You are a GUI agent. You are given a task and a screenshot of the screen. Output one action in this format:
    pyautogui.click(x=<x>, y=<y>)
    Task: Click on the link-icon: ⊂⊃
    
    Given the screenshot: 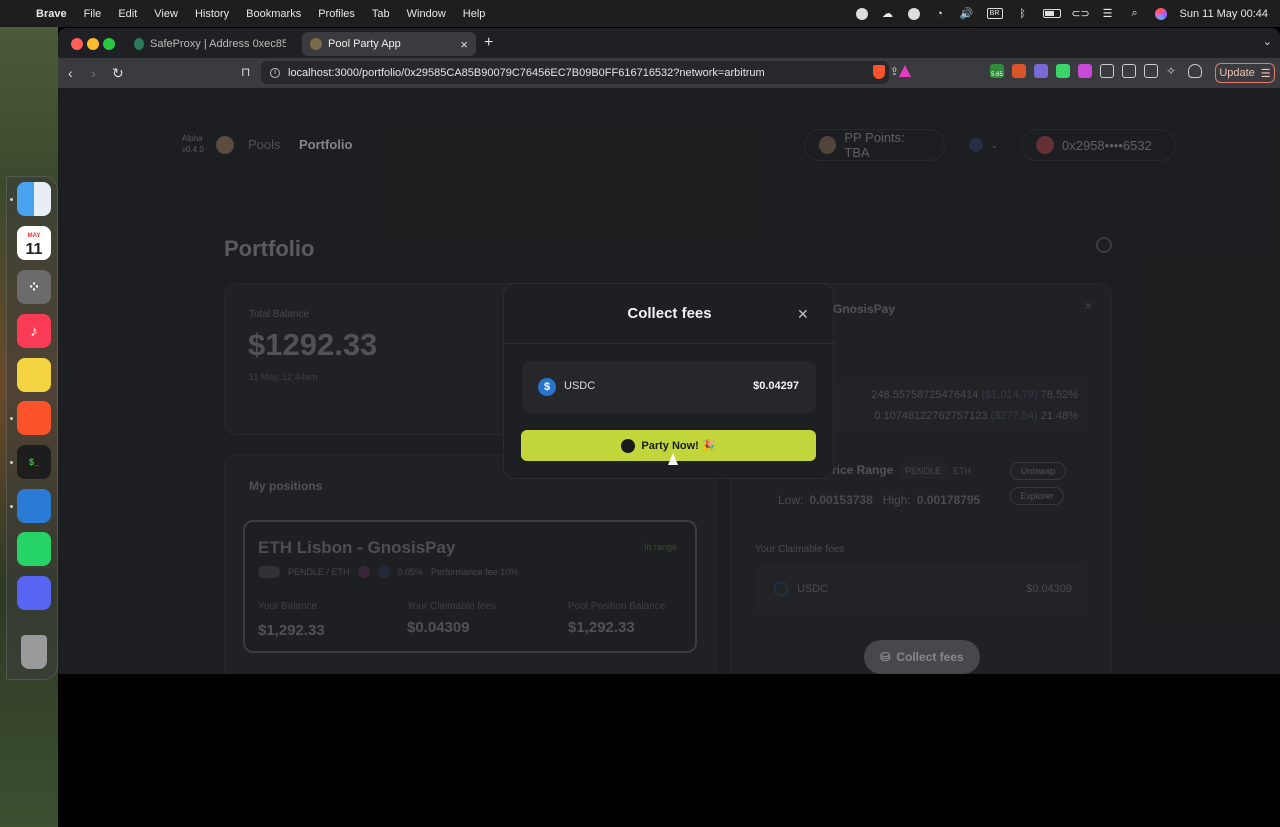 What is the action you would take?
    pyautogui.click(x=1080, y=14)
    